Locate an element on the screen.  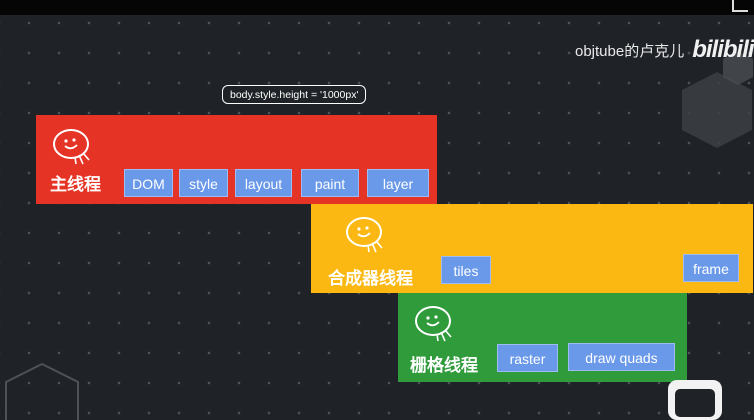
corner-icon is located at coordinates (740, 6).